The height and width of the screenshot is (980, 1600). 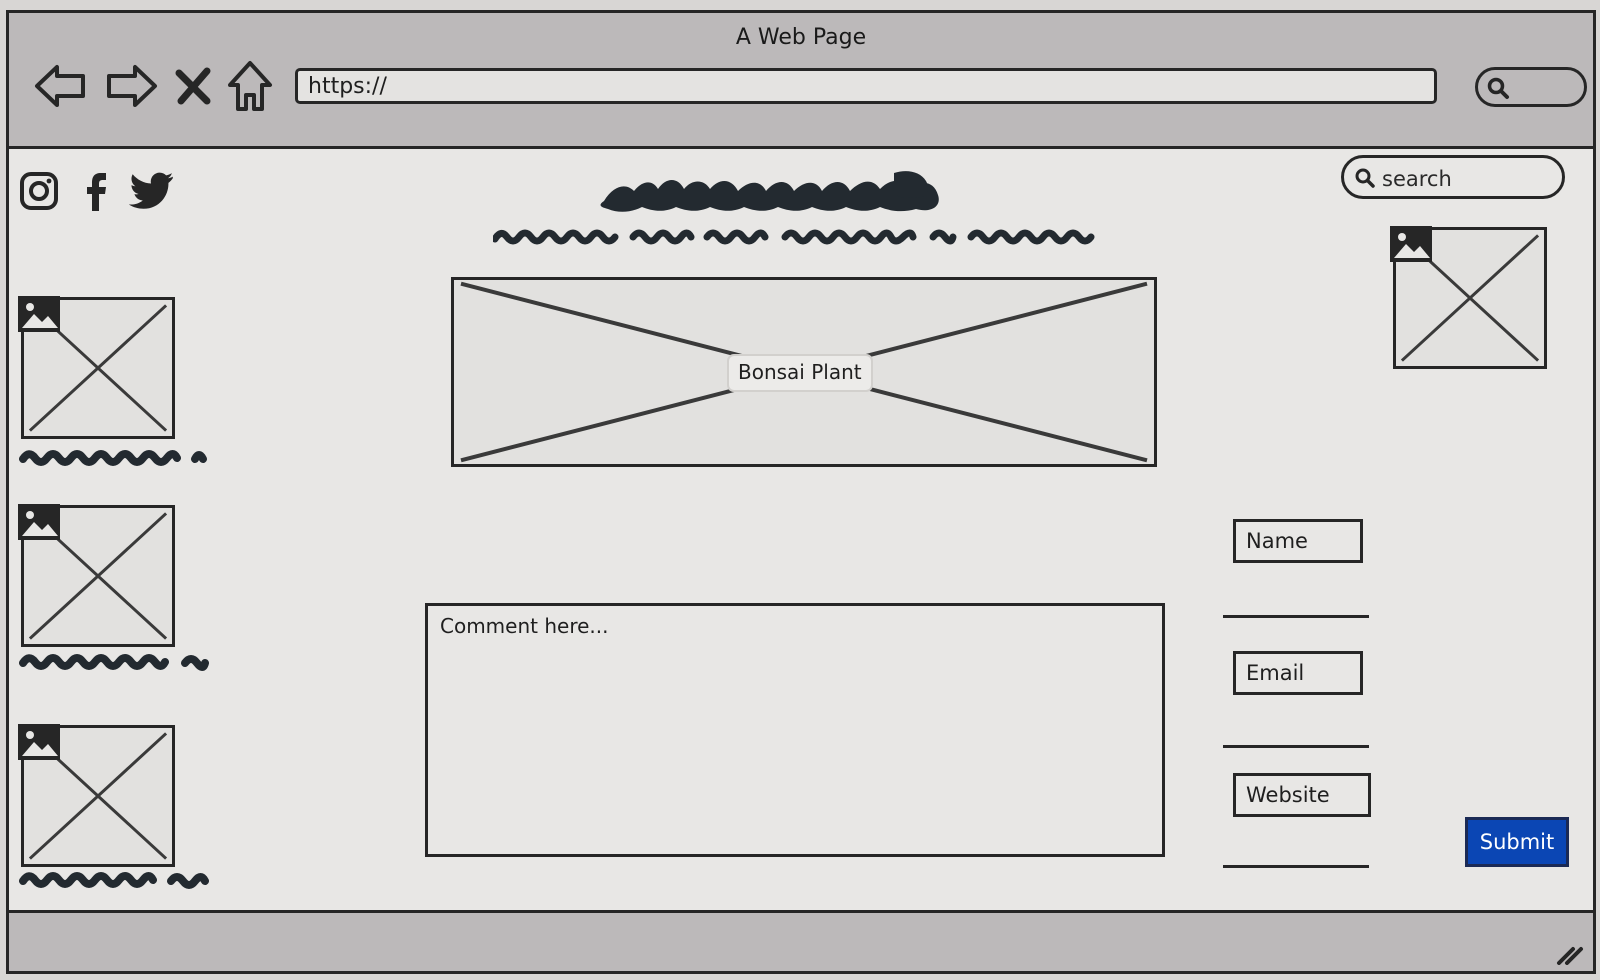 What do you see at coordinates (800, 373) in the screenshot?
I see `hero-image-label: Bonsai Plant` at bounding box center [800, 373].